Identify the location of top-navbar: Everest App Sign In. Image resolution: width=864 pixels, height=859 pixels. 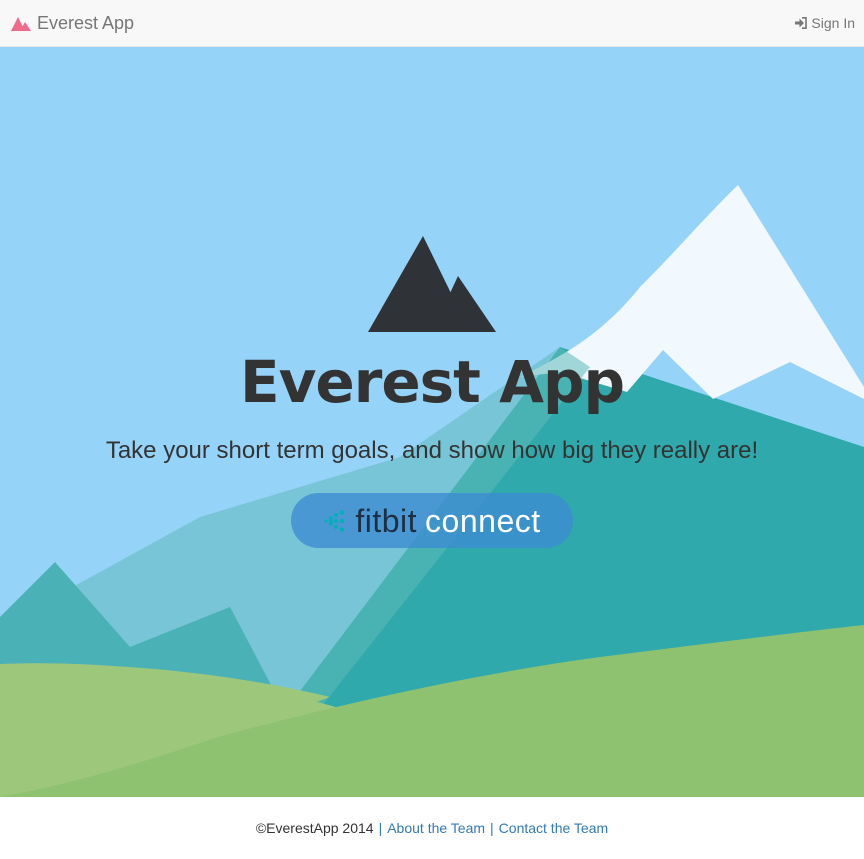
(432, 23).